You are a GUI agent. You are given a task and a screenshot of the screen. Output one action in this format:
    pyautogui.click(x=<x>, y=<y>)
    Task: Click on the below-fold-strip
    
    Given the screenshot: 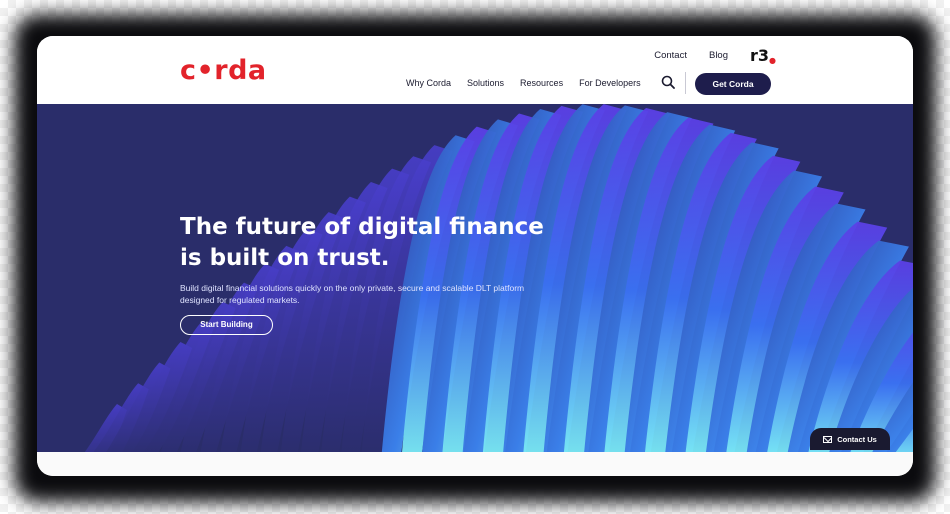 What is the action you would take?
    pyautogui.click(x=475, y=464)
    